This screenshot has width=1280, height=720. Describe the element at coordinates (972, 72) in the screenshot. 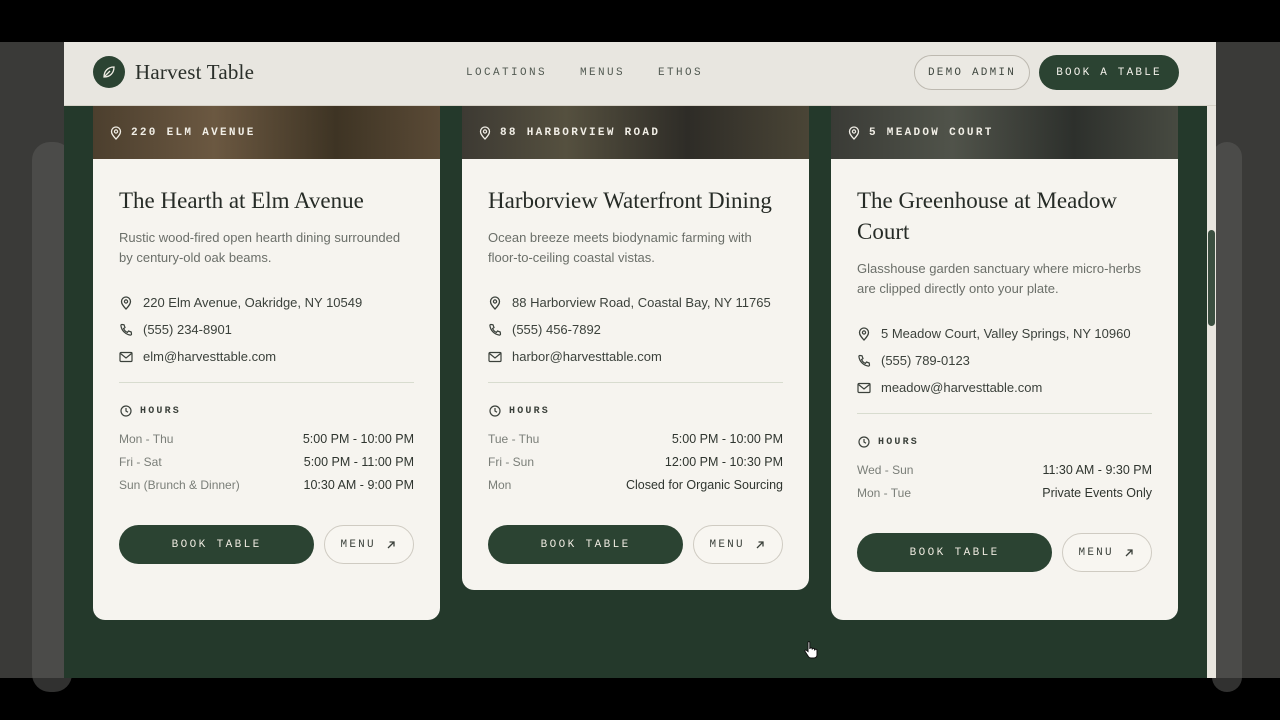

I see `demo-admin-button: DEMO ADMIN` at that location.